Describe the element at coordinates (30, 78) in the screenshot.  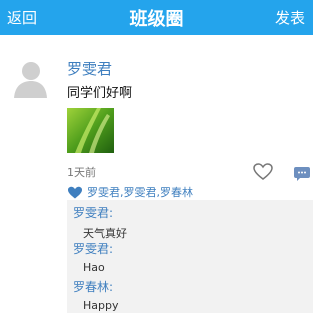
I see `avatar-icon` at that location.